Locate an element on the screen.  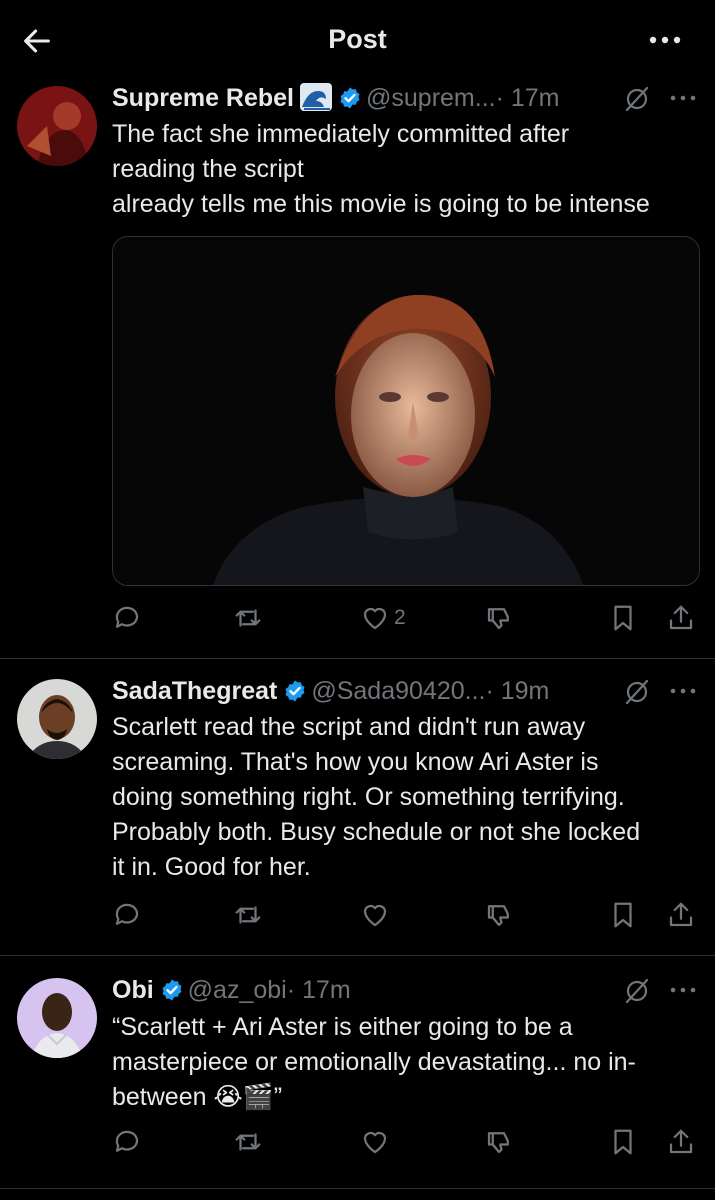
page-title: Post is located at coordinates (357, 39).